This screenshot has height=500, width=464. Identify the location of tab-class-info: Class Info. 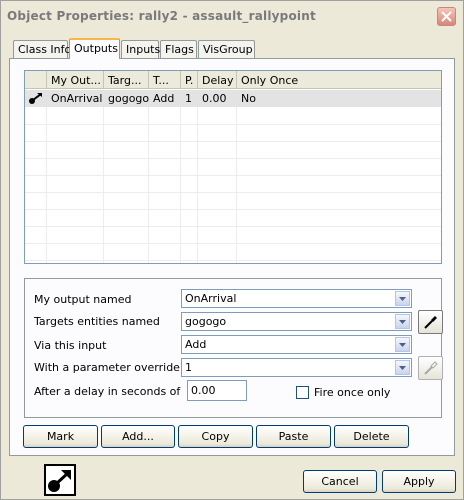
(42, 49).